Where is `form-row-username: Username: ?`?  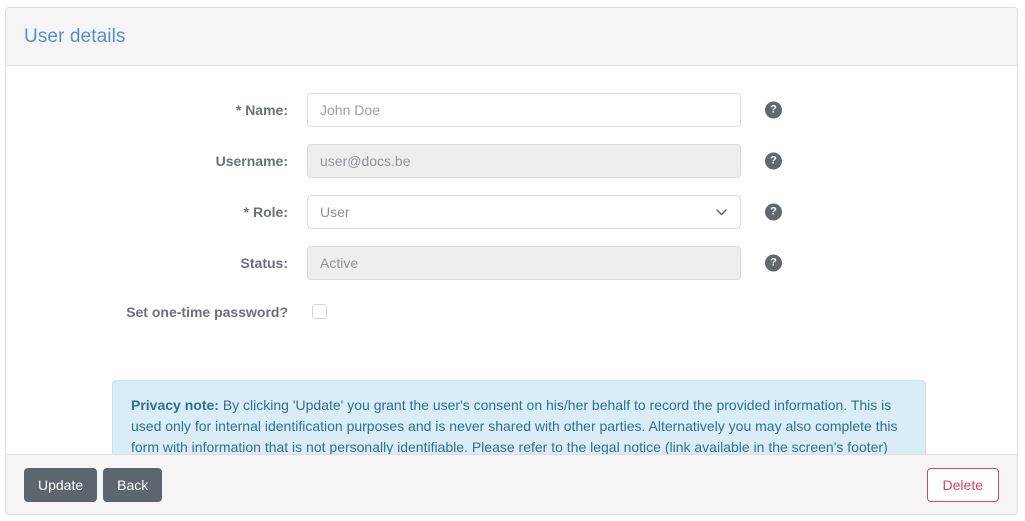
form-row-username: Username: ? is located at coordinates (511, 160).